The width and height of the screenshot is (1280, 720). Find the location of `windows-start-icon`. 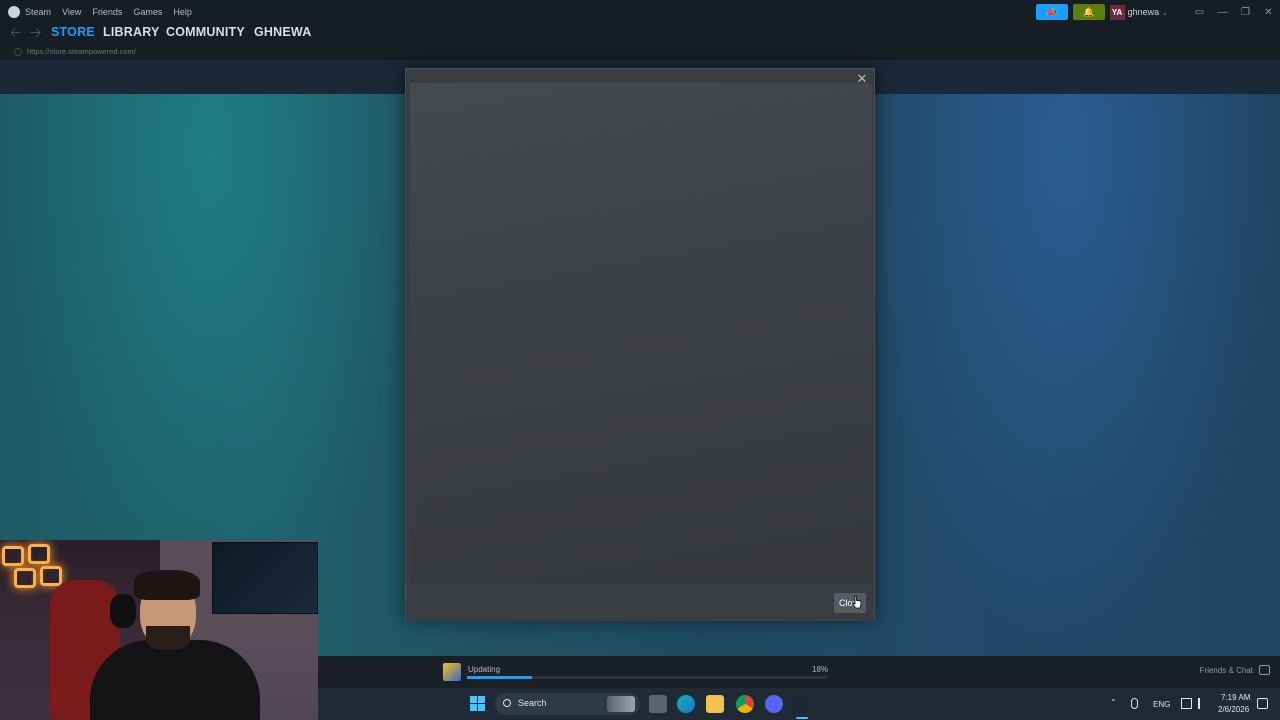

windows-start-icon is located at coordinates (478, 704).